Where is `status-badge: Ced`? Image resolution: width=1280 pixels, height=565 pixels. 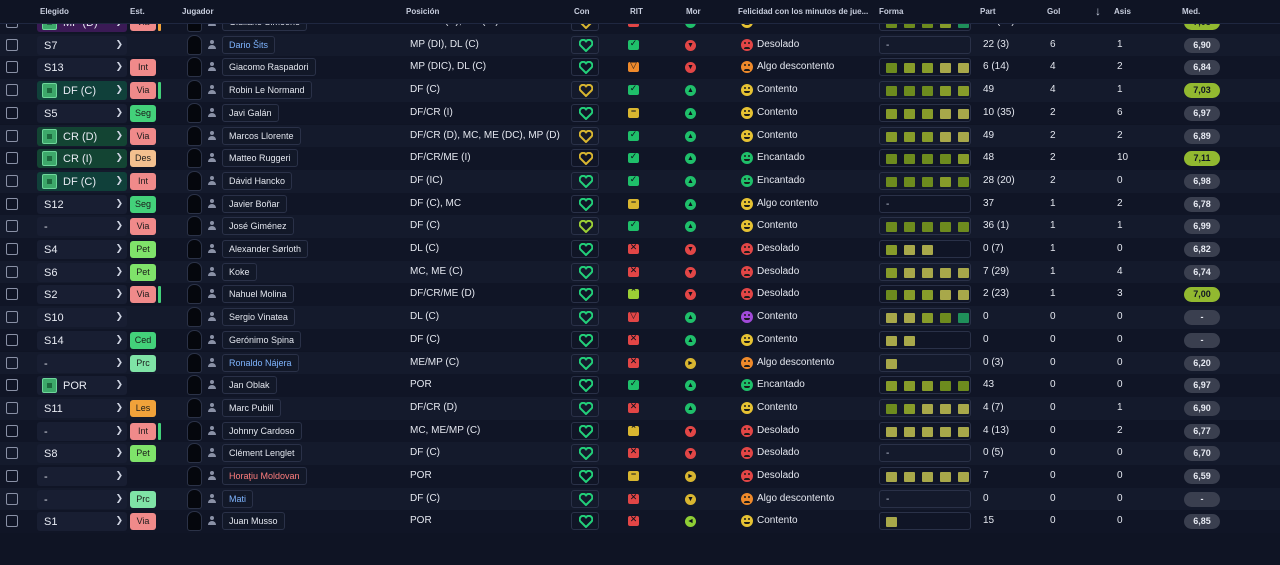 status-badge: Ced is located at coordinates (143, 340).